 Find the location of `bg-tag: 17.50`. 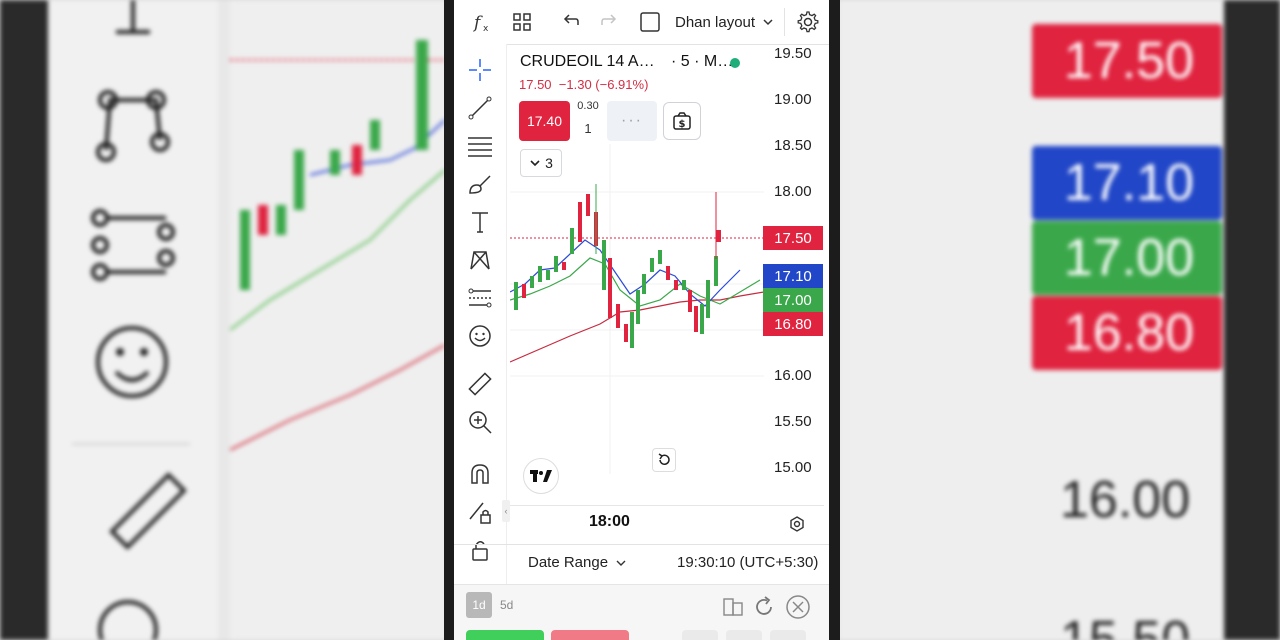

bg-tag: 17.50 is located at coordinates (1127, 61).